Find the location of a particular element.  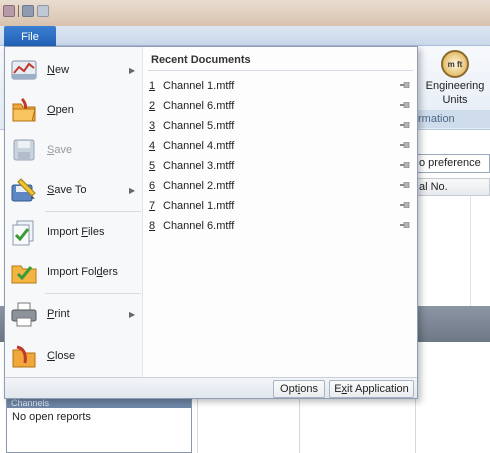

recent-documents-title: Recent Documents is located at coordinates (201, 60).